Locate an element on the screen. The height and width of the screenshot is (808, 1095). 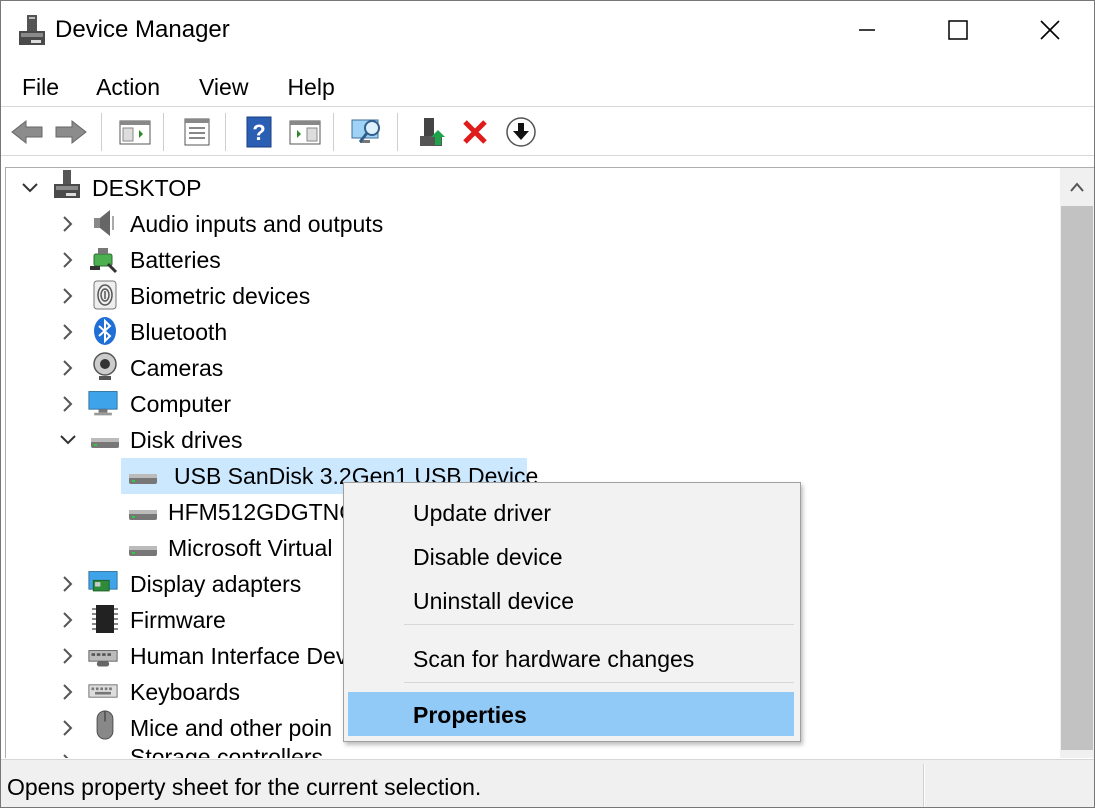
show-hide-console-tree-button is located at coordinates (135, 132).